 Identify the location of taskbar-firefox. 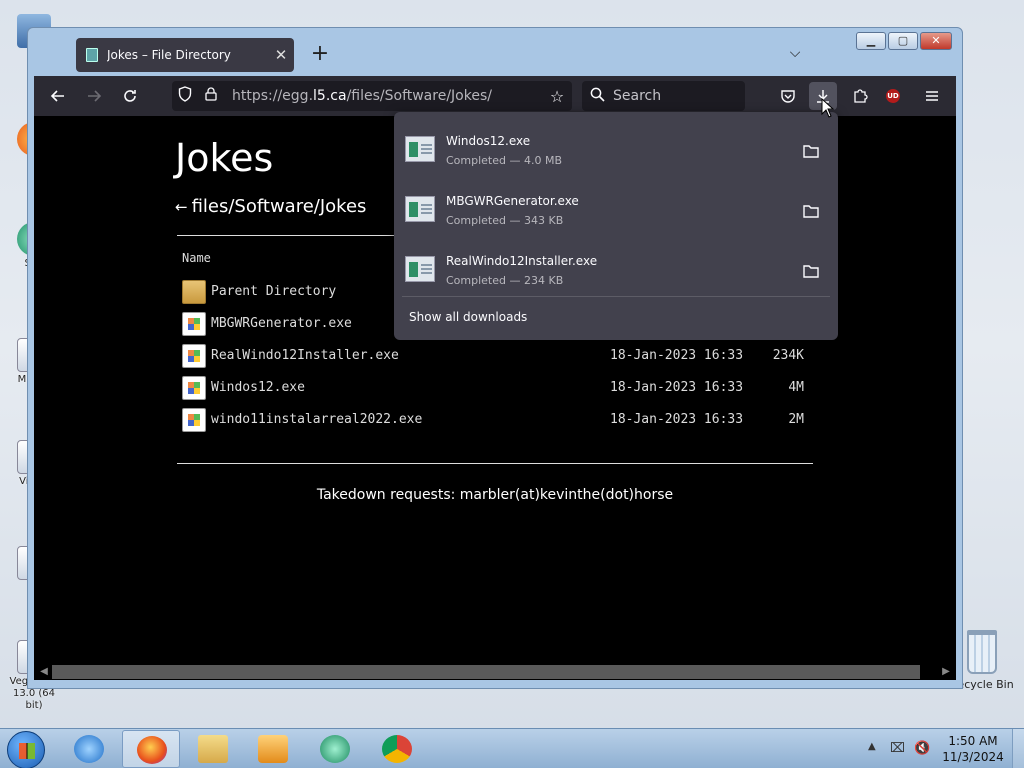
(151, 749).